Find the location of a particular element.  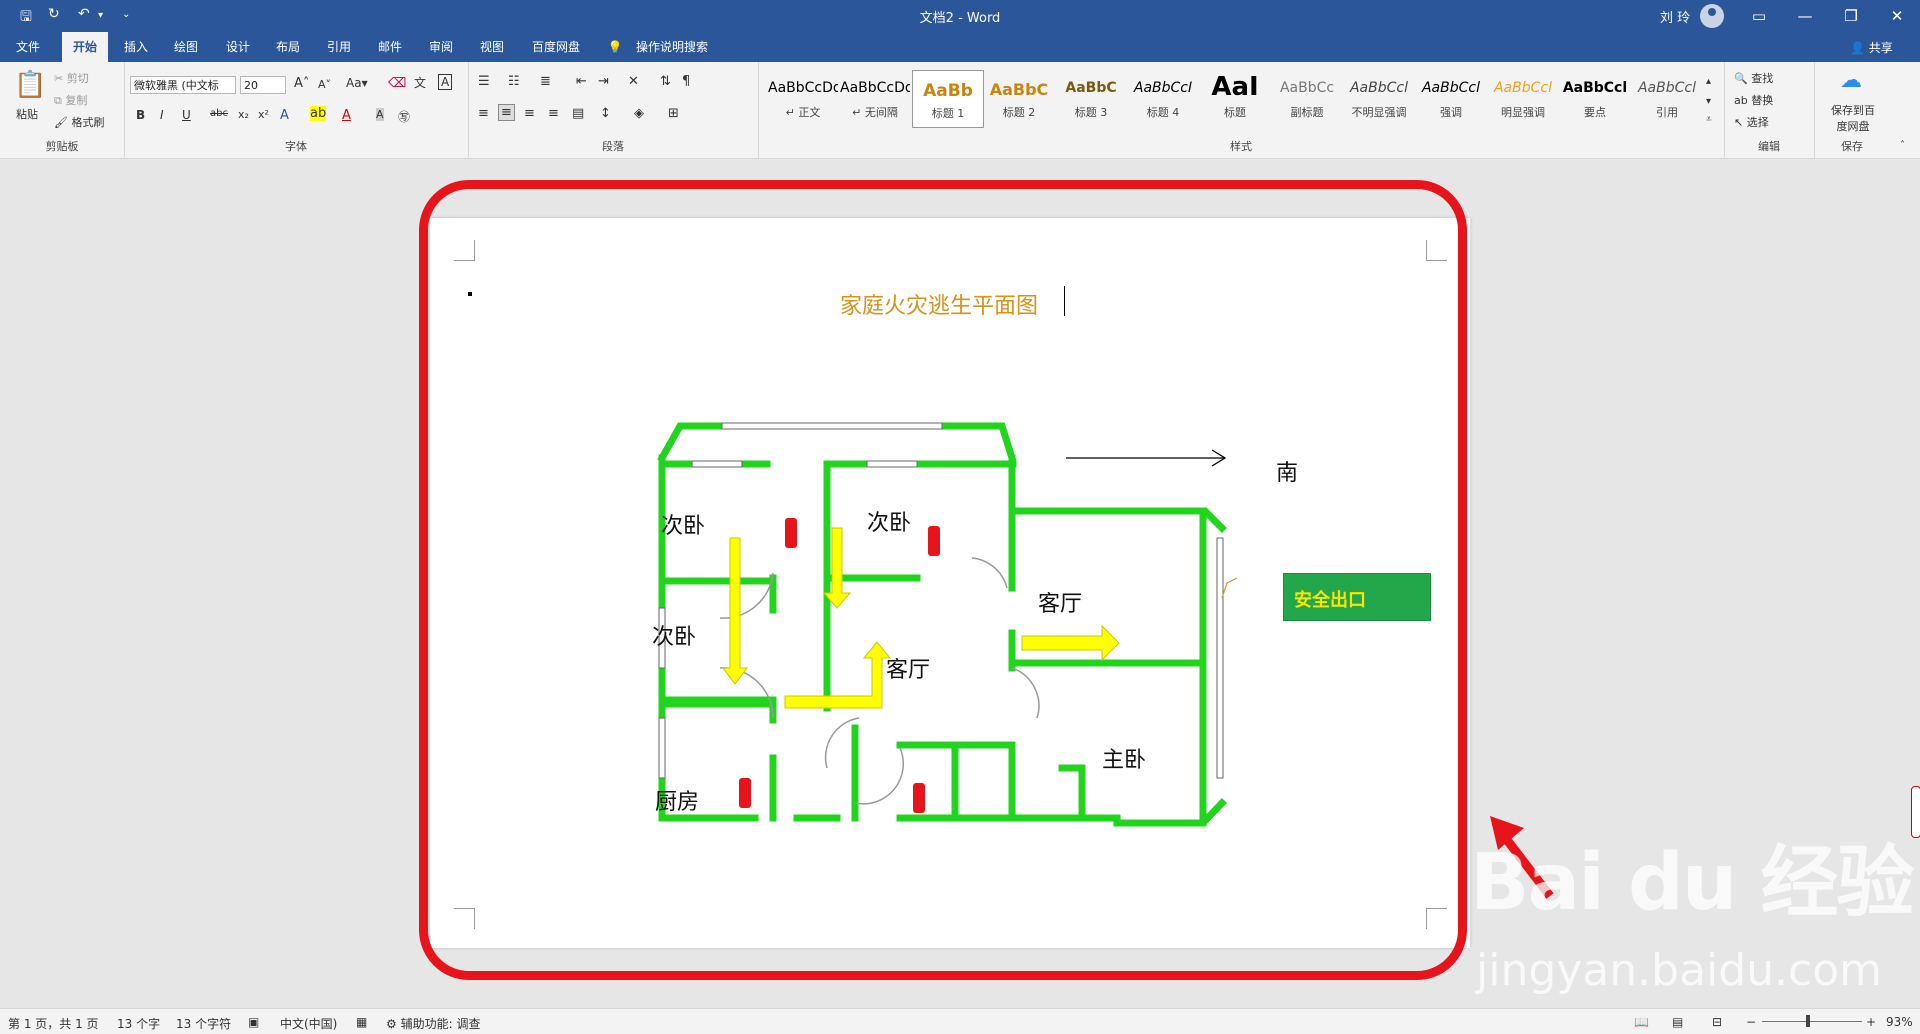

align-left-icon: ≡ is located at coordinates (483, 113).